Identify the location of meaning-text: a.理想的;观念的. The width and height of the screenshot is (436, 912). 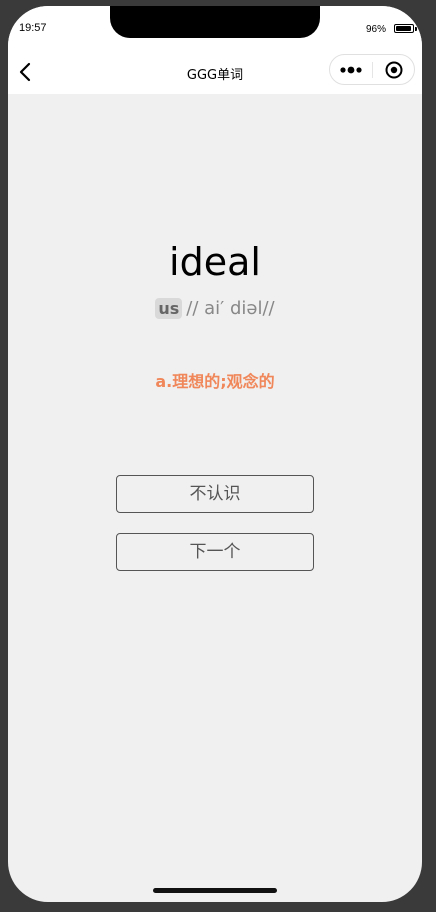
(215, 381).